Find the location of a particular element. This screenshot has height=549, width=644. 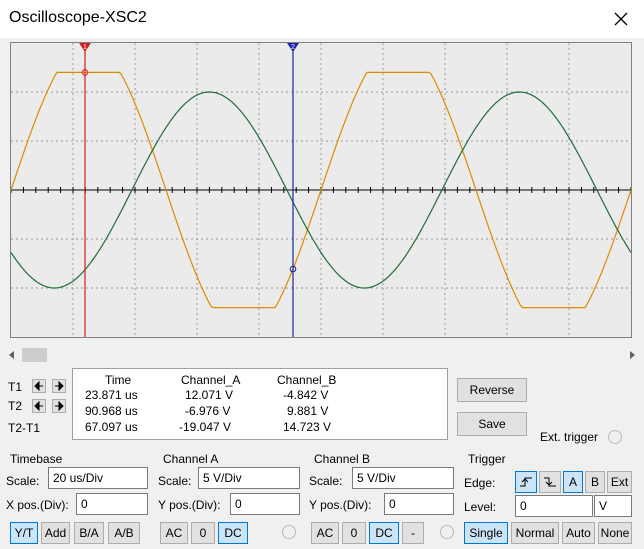

channel-a-ac-button: AC is located at coordinates (174, 533).